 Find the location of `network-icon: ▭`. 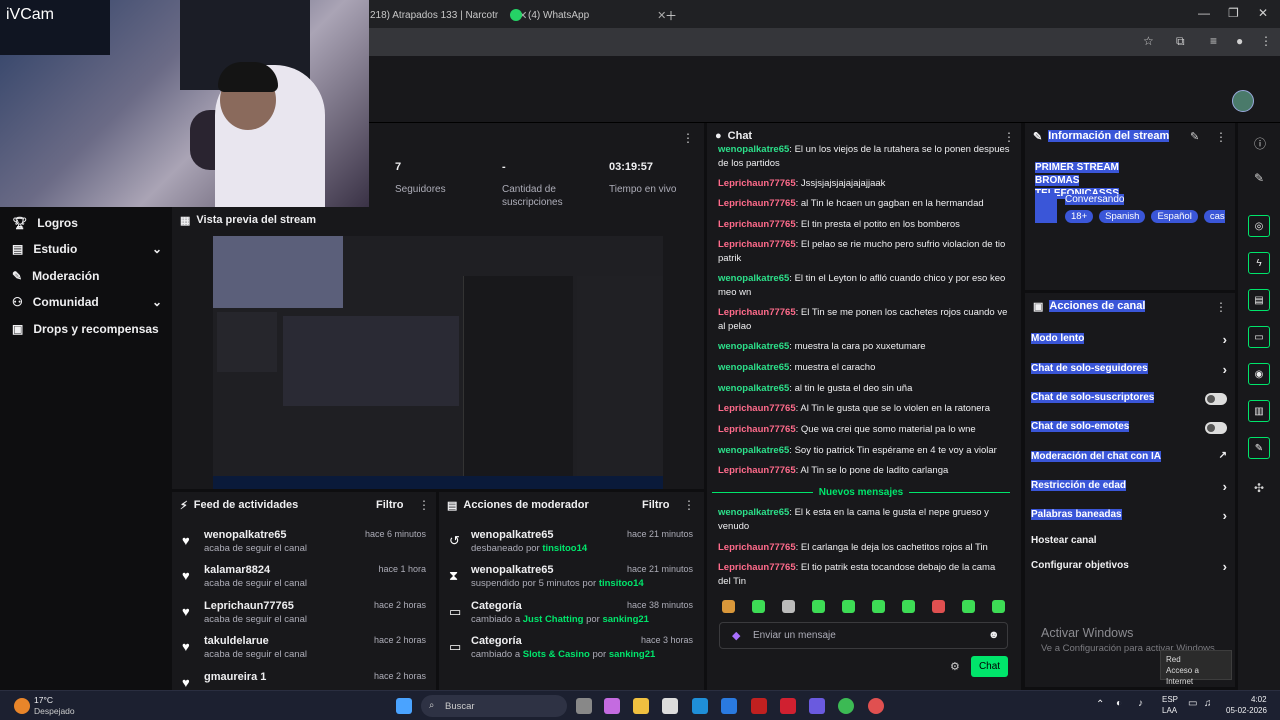

network-icon: ▭ is located at coordinates (1192, 703).